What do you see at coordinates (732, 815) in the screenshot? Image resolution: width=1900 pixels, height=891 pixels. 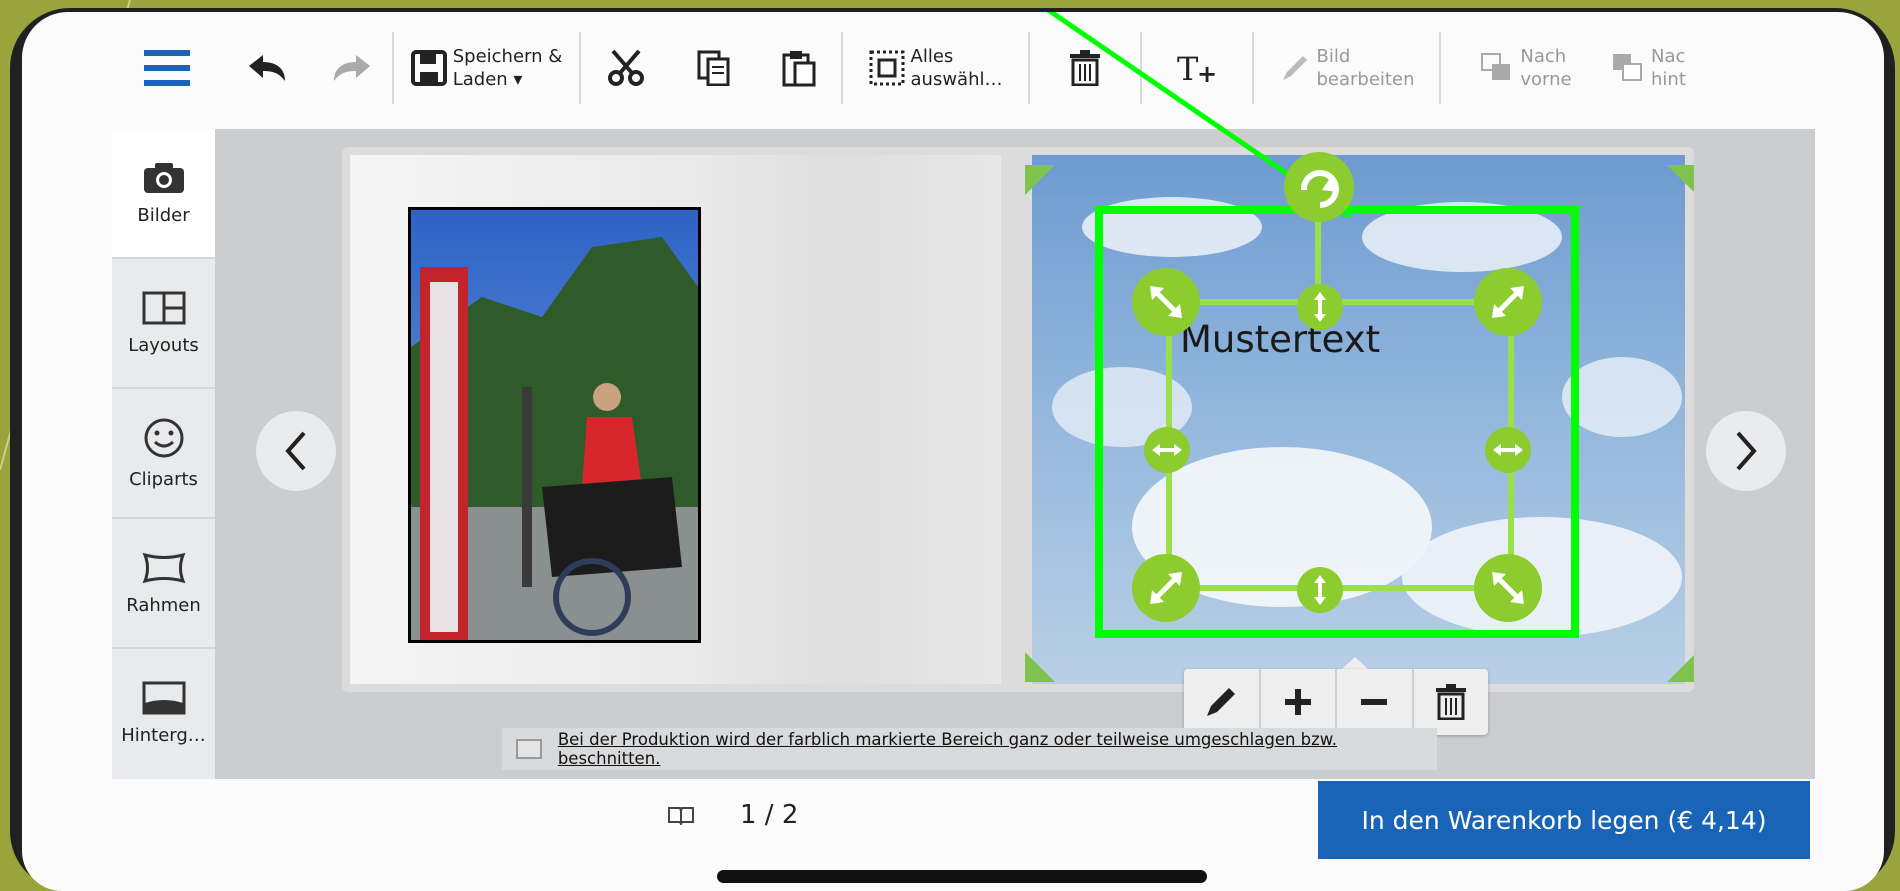 I see `page-indicator: 1 / 2` at bounding box center [732, 815].